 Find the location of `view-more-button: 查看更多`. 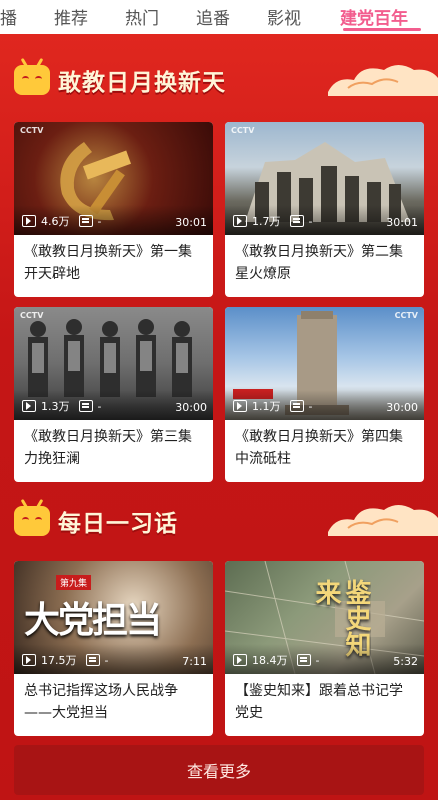

view-more-button: 查看更多 is located at coordinates (219, 770).